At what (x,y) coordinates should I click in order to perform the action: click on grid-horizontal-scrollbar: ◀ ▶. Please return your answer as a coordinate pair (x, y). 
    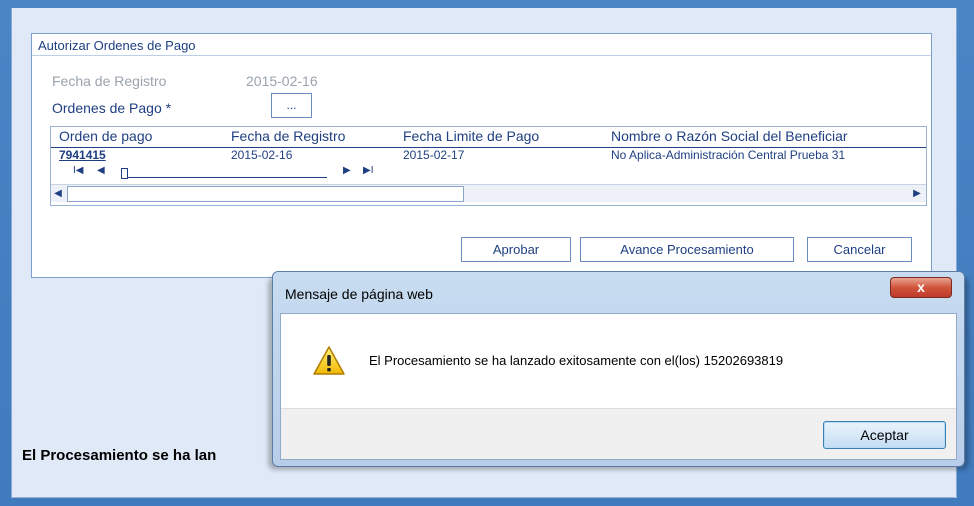
    Looking at the image, I should click on (488, 193).